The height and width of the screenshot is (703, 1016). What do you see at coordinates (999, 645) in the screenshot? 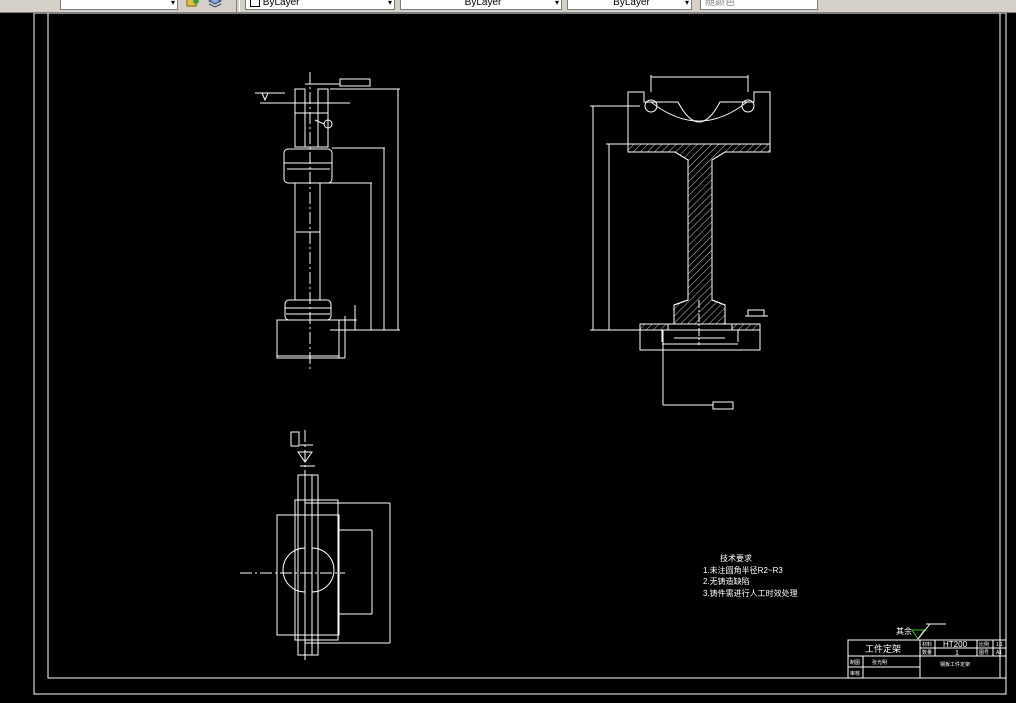
I see `scale-value: 1:1` at bounding box center [999, 645].